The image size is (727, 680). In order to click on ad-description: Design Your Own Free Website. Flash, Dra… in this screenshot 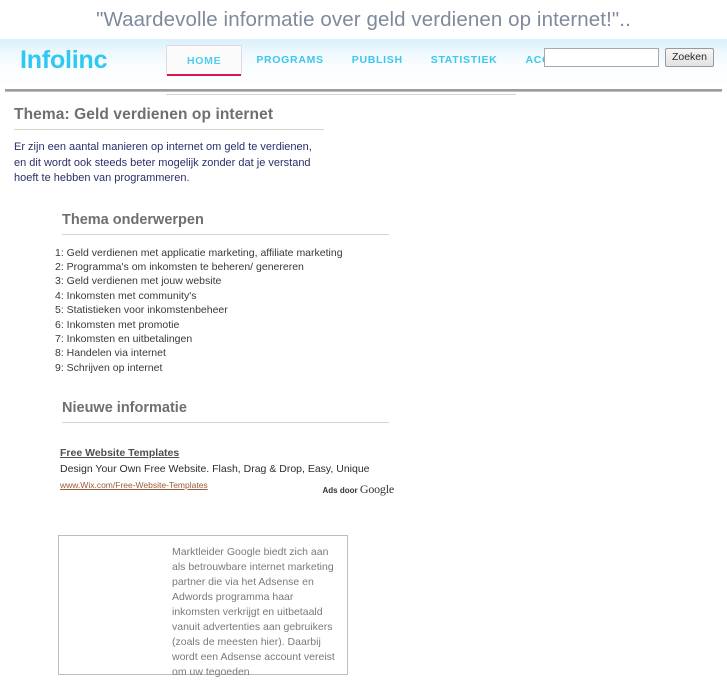, I will do `click(215, 469)`.